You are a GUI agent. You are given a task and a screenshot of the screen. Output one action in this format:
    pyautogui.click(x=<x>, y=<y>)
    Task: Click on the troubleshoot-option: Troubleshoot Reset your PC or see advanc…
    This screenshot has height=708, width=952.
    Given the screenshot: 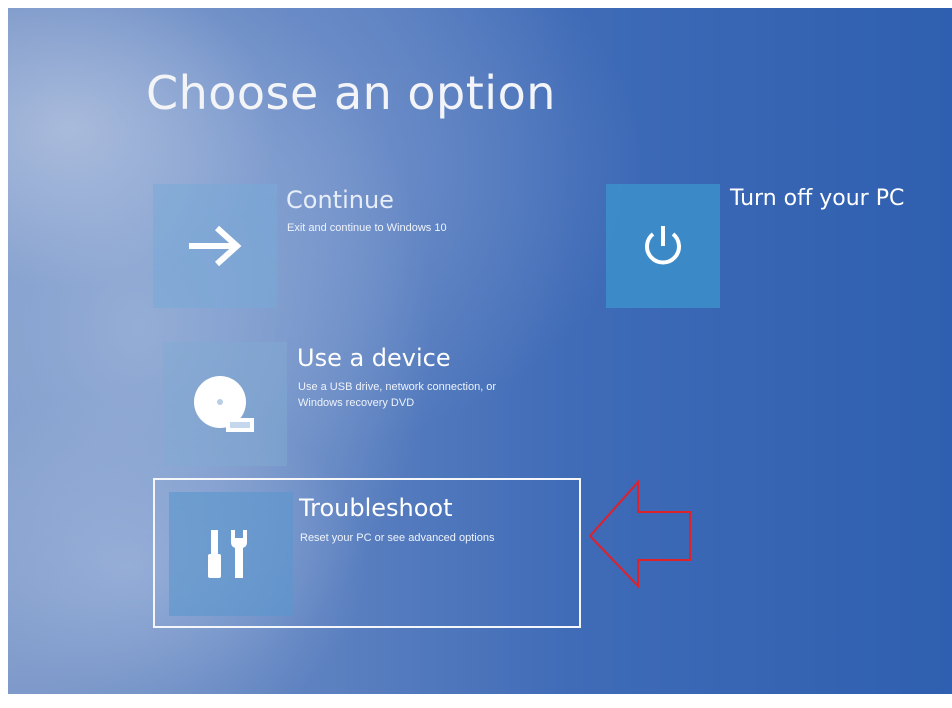 What is the action you would take?
    pyautogui.click(x=367, y=553)
    